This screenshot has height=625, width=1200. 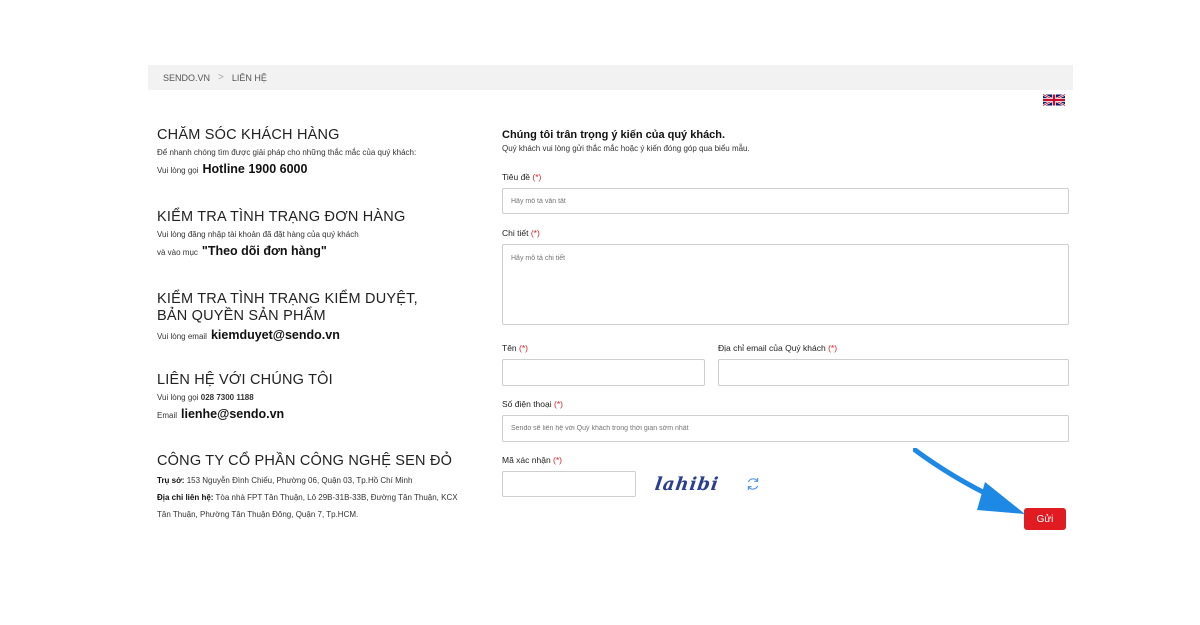 What do you see at coordinates (241, 316) in the screenshot?
I see `review-title-line2: BẢN QUYỀN SẢN PHẨM` at bounding box center [241, 316].